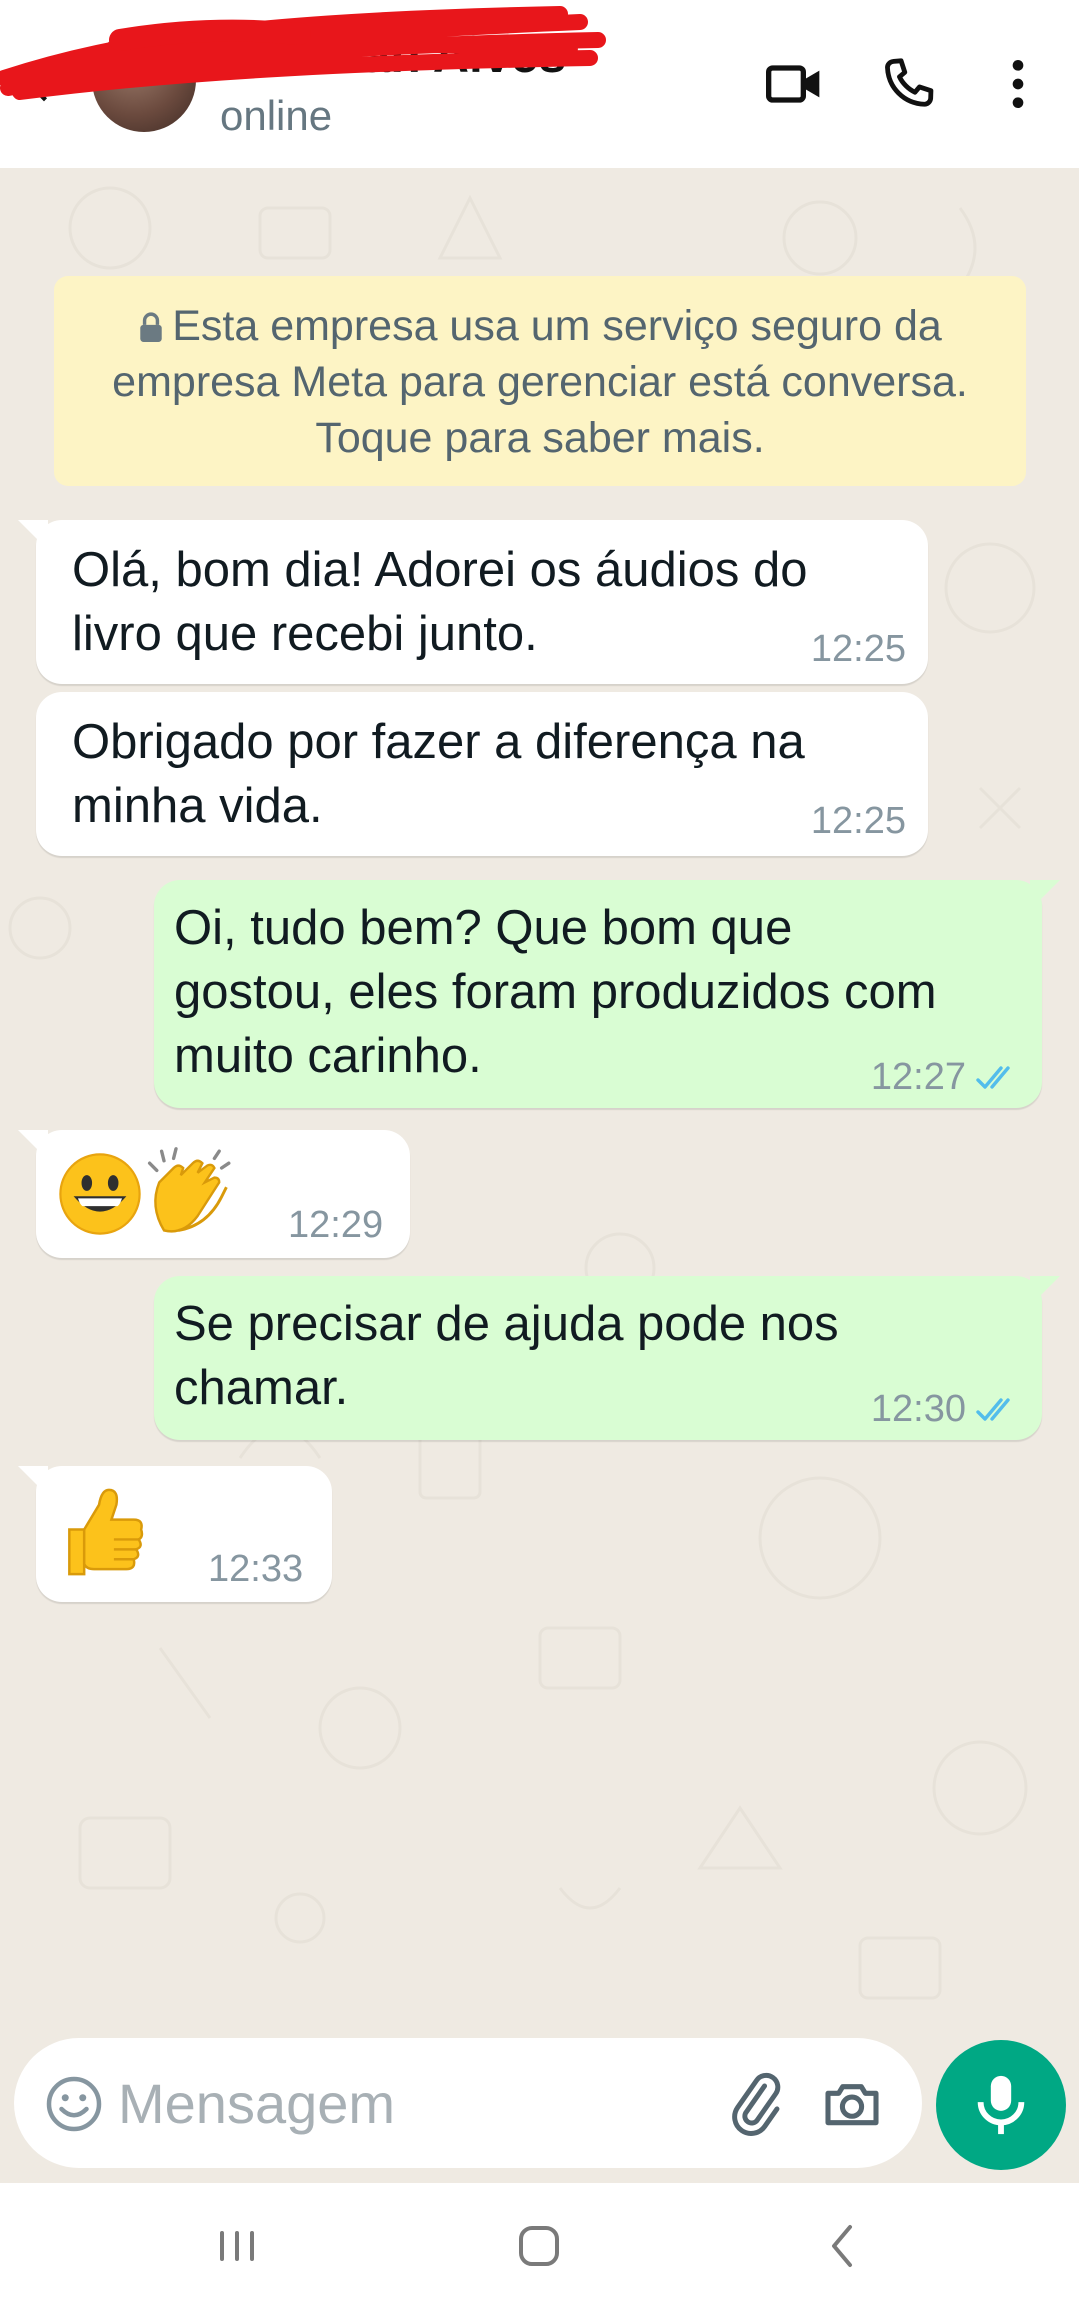 The height and width of the screenshot is (2309, 1079). Describe the element at coordinates (483, 928) in the screenshot. I see `message-text: Oi, tudo bem? Que bom que` at that location.